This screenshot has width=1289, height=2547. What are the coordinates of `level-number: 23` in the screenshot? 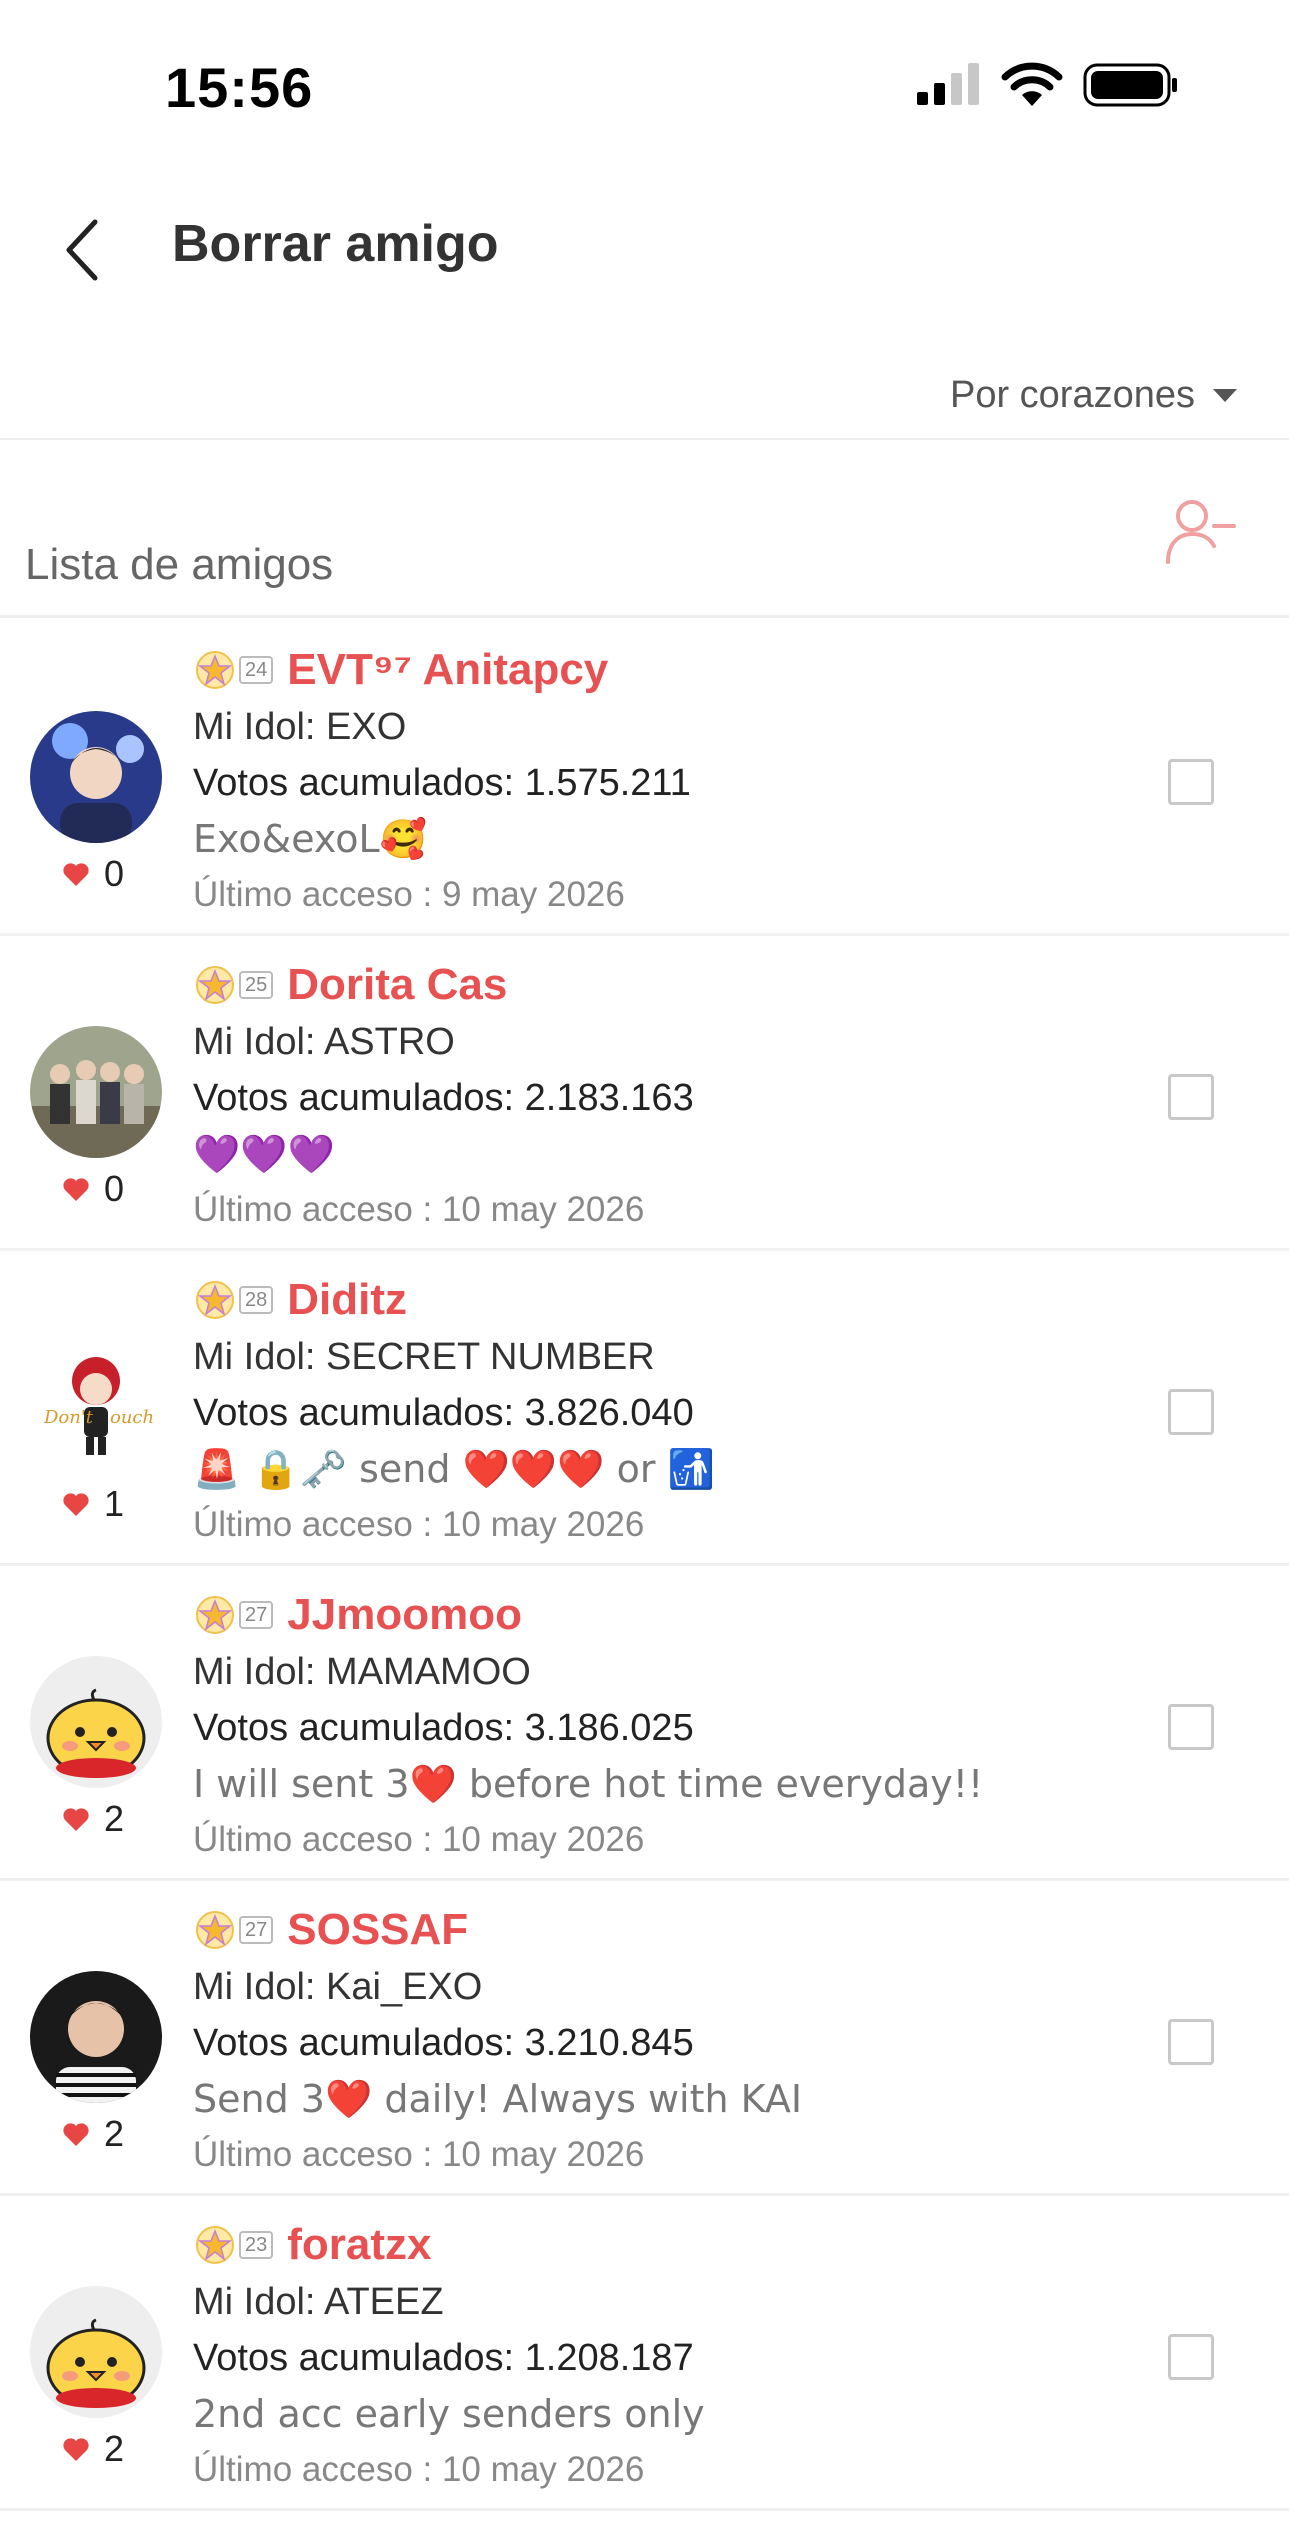 It's located at (256, 2245).